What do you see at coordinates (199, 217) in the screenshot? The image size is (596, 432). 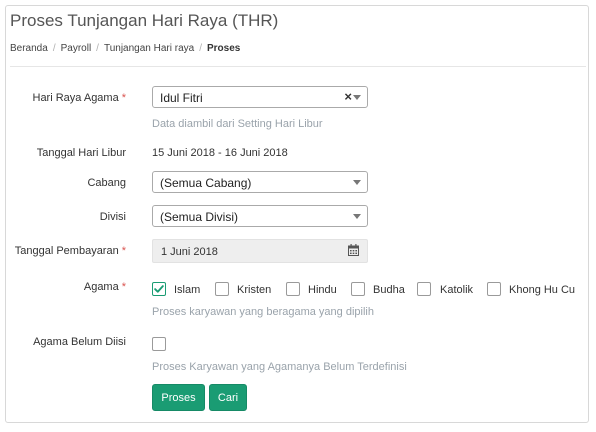 I see `divisi-value: (Semua Divisi)` at bounding box center [199, 217].